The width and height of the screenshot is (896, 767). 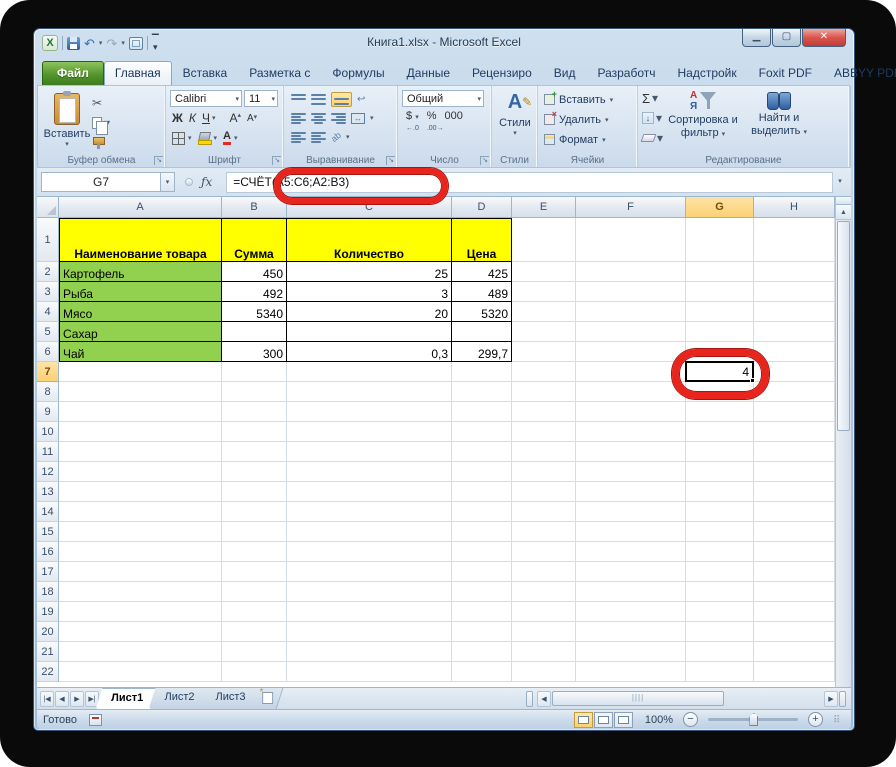 What do you see at coordinates (544, 207) in the screenshot?
I see `column-header-E: E` at bounding box center [544, 207].